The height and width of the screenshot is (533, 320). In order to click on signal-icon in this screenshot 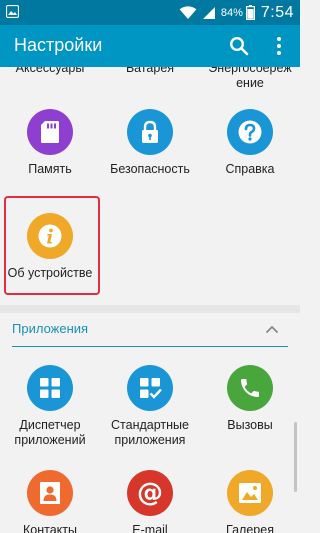, I will do `click(208, 12)`.